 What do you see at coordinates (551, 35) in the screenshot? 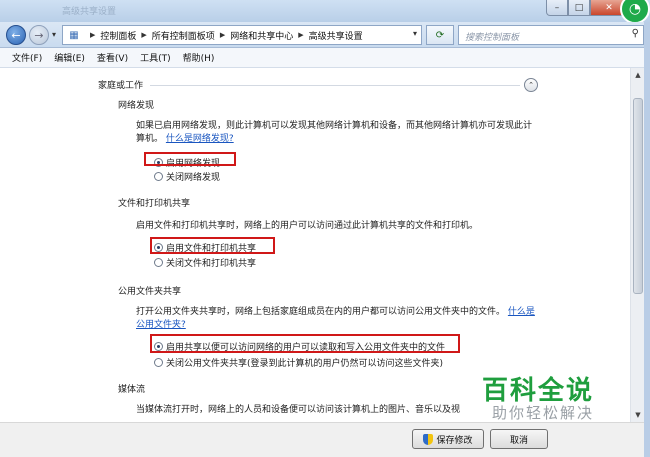
I see `search-input: 搜索控制面板 ⚲` at bounding box center [551, 35].